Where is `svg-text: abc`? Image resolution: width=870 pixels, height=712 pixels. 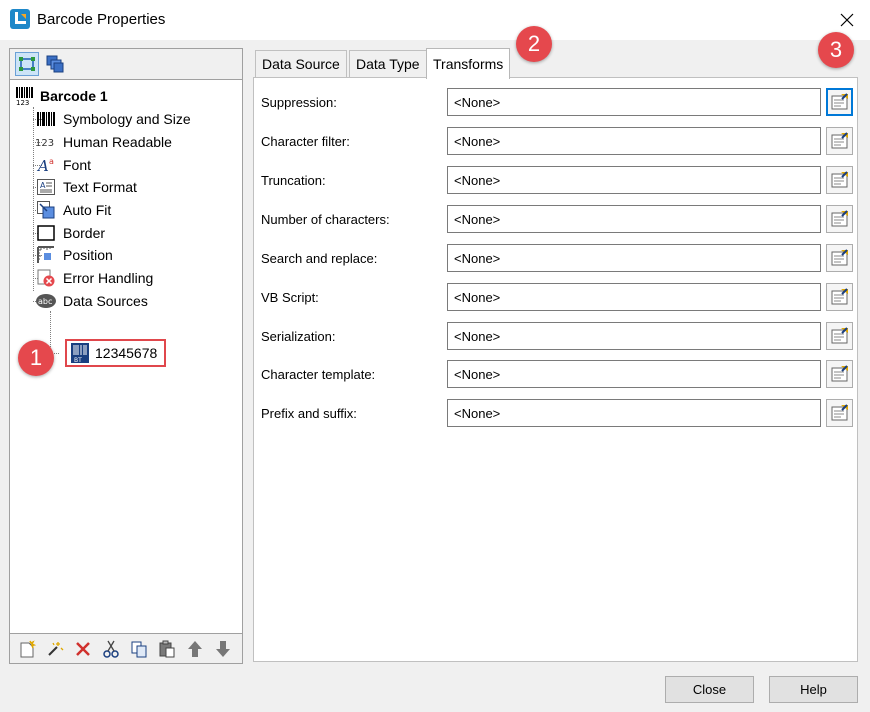
svg-text: abc is located at coordinates (45, 301).